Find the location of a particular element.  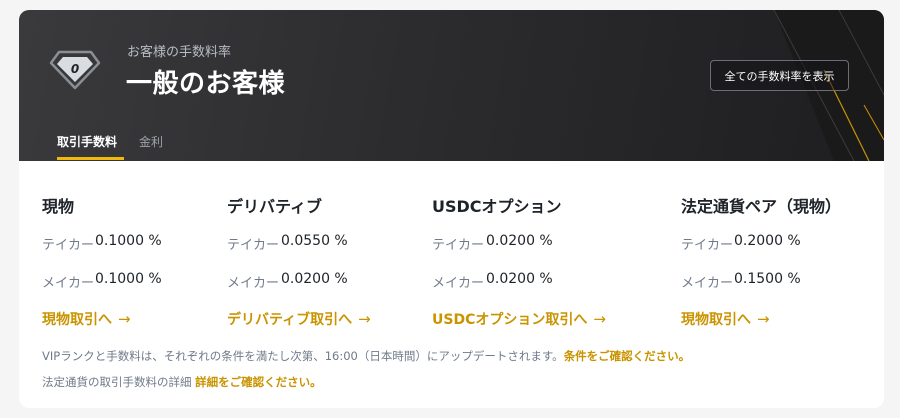

taker-value: 0.1000 % is located at coordinates (128, 241).